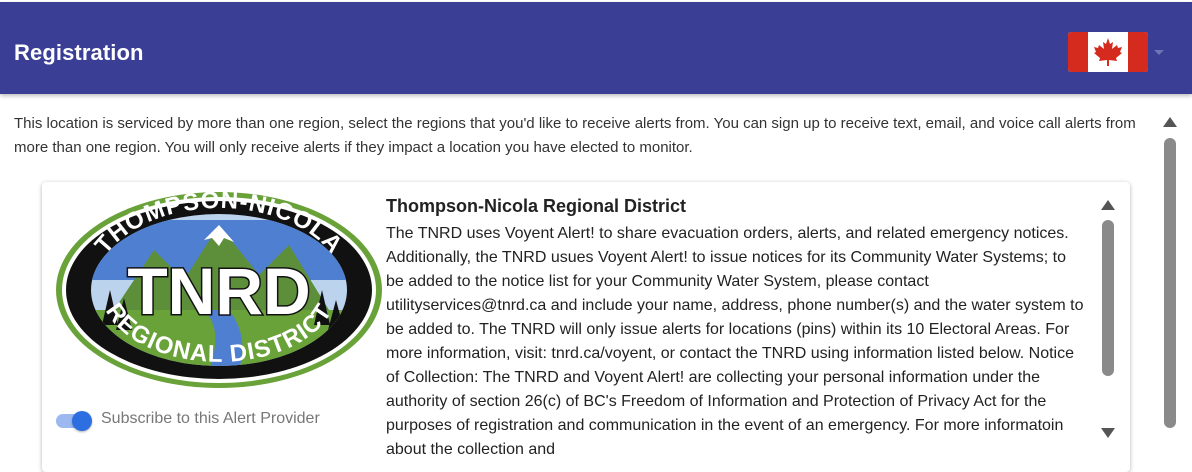 The image size is (1192, 472). Describe the element at coordinates (1170, 283) in the screenshot. I see `page-scrollbar-thumb` at that location.